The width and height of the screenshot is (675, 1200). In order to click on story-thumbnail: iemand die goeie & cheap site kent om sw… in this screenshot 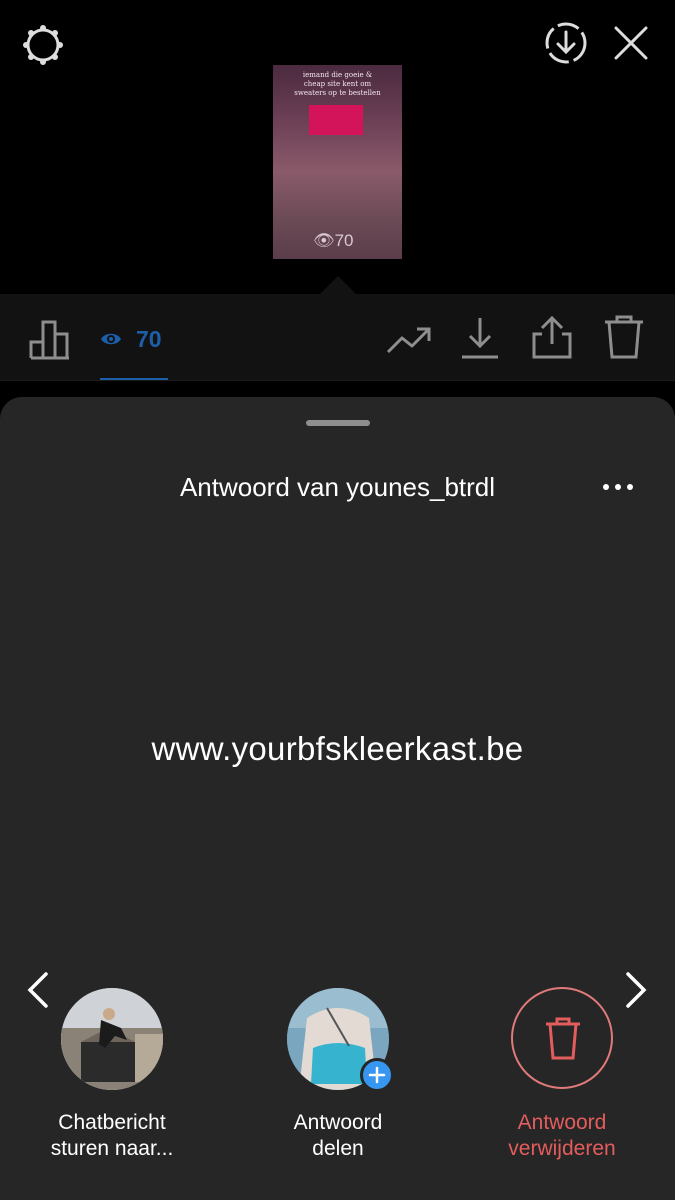, I will do `click(337, 162)`.